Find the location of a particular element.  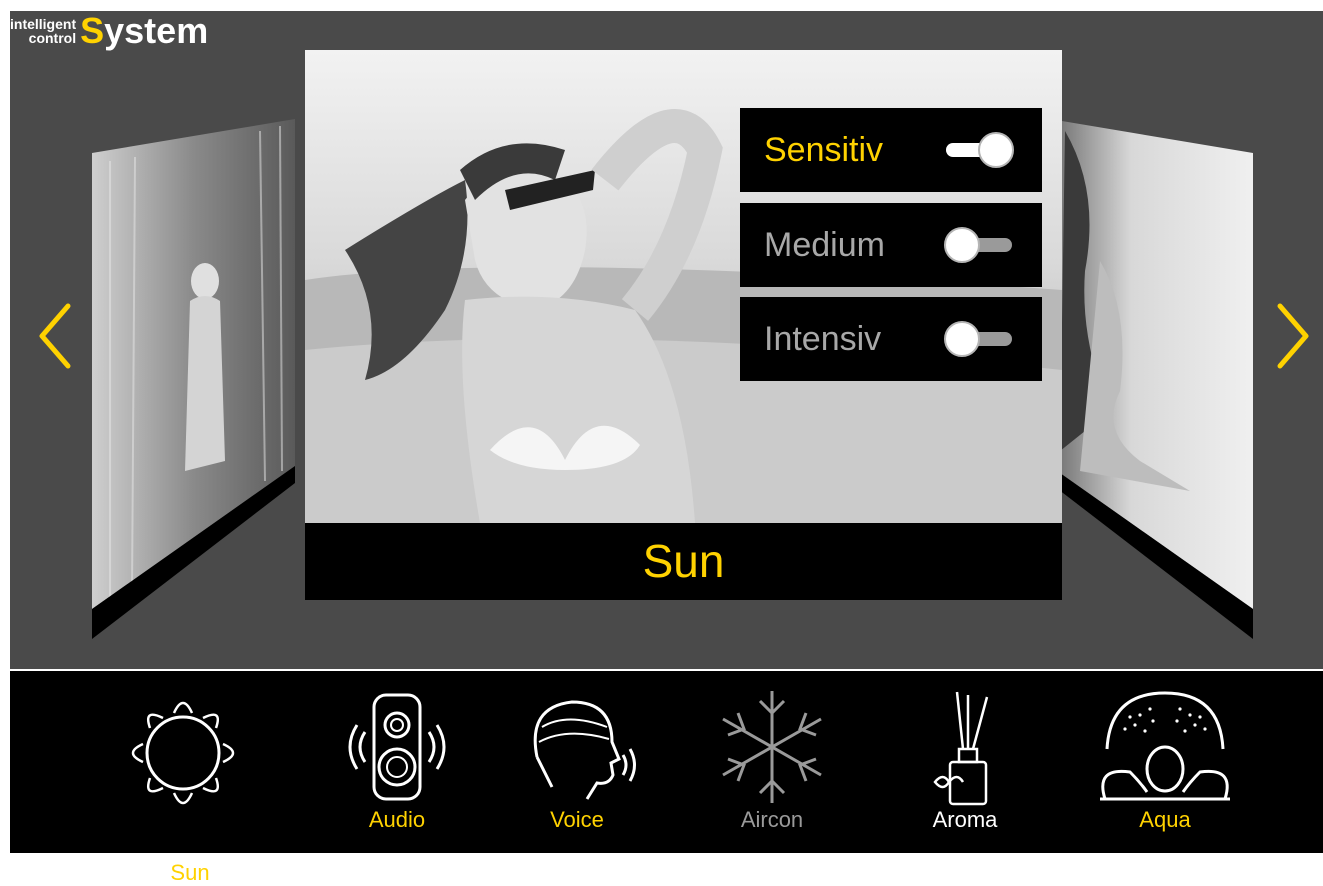

snowflake-icon is located at coordinates (772, 747).